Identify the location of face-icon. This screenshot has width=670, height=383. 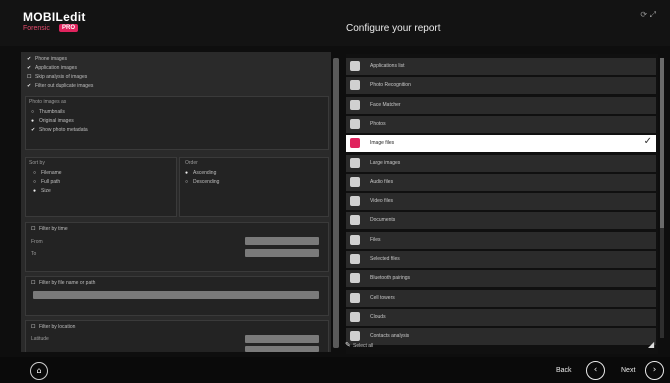
(355, 104).